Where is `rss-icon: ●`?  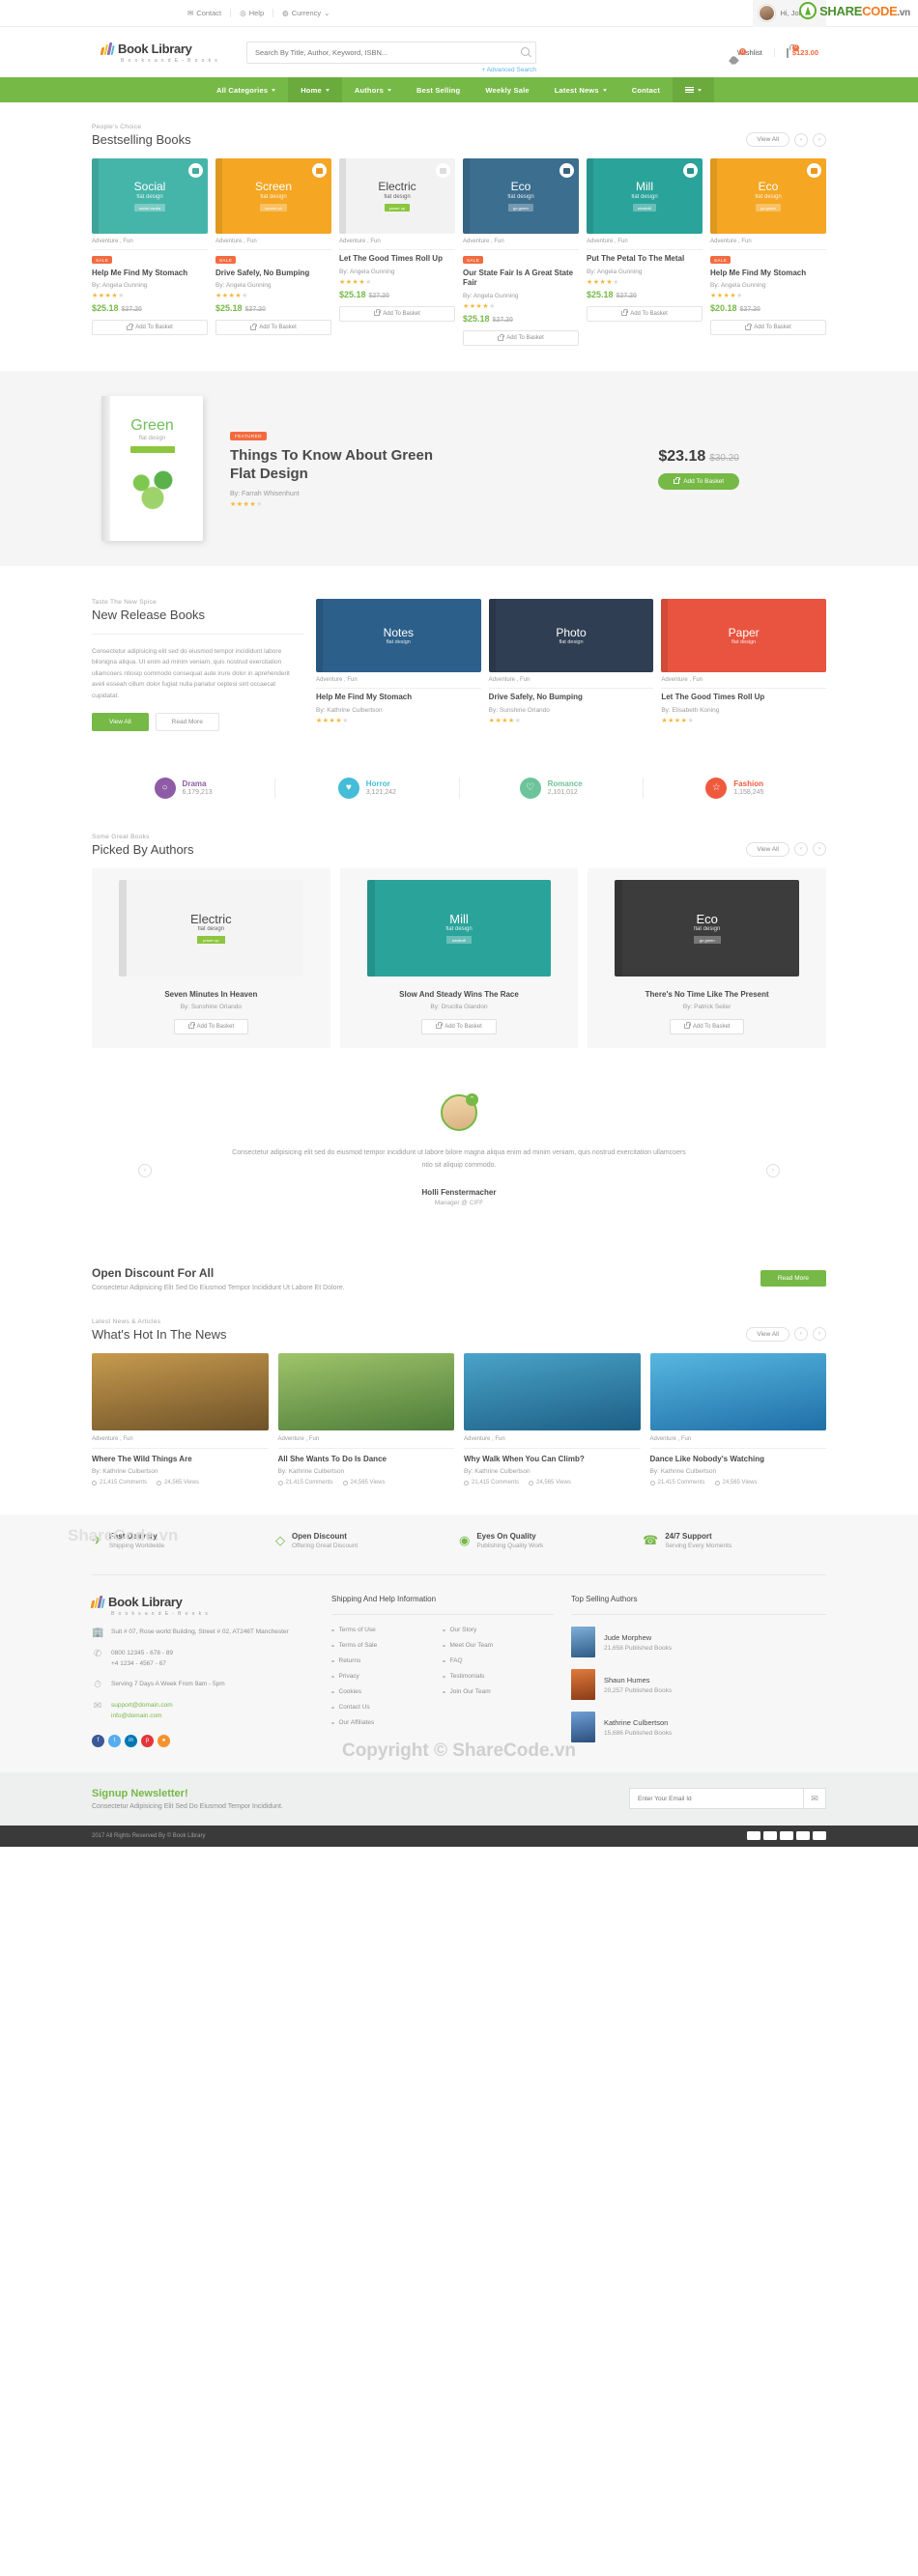 rss-icon: ● is located at coordinates (164, 1740).